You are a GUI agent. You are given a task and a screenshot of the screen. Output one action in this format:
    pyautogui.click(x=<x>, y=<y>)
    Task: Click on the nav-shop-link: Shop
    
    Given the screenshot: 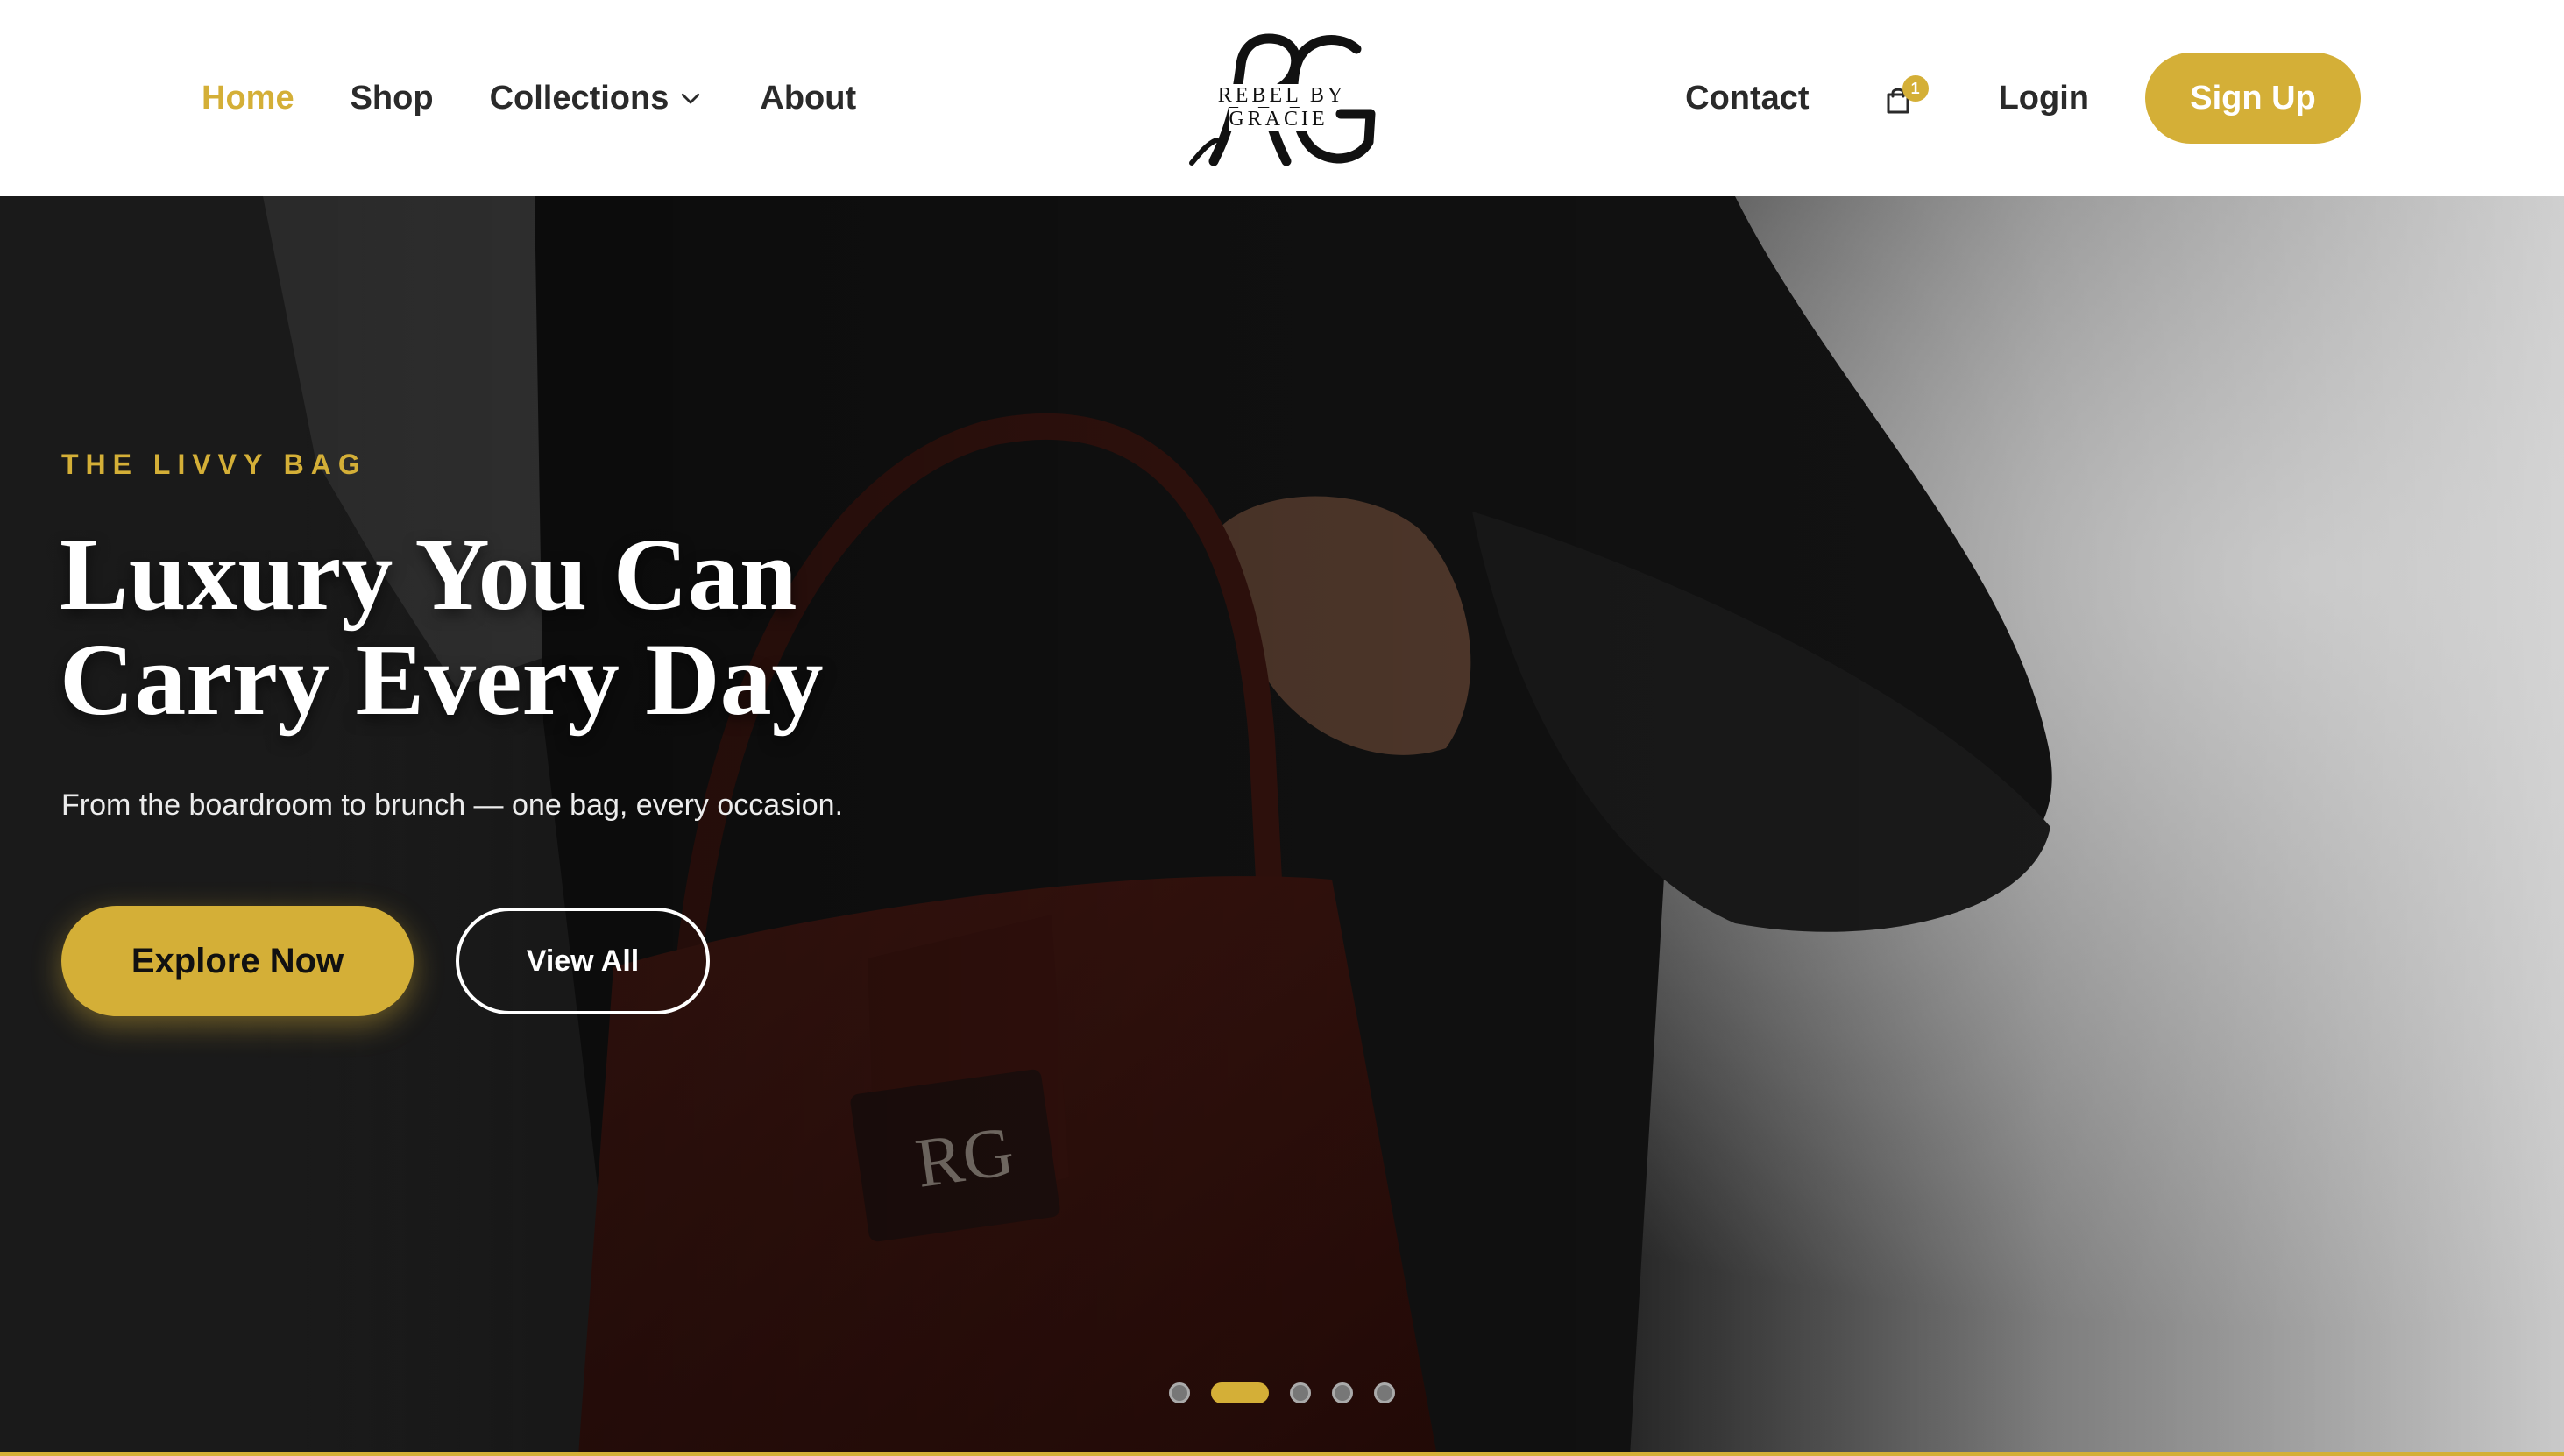 What is the action you would take?
    pyautogui.click(x=392, y=98)
    